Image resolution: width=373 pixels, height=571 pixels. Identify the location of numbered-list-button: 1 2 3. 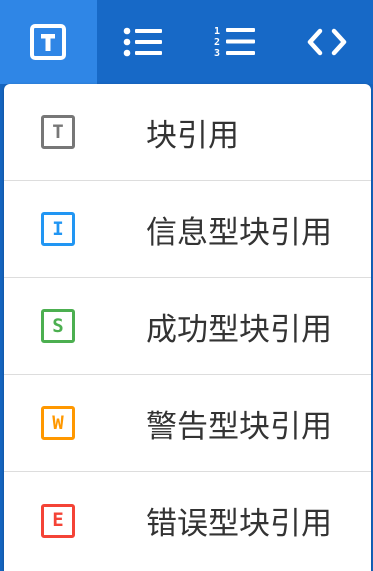
(235, 42).